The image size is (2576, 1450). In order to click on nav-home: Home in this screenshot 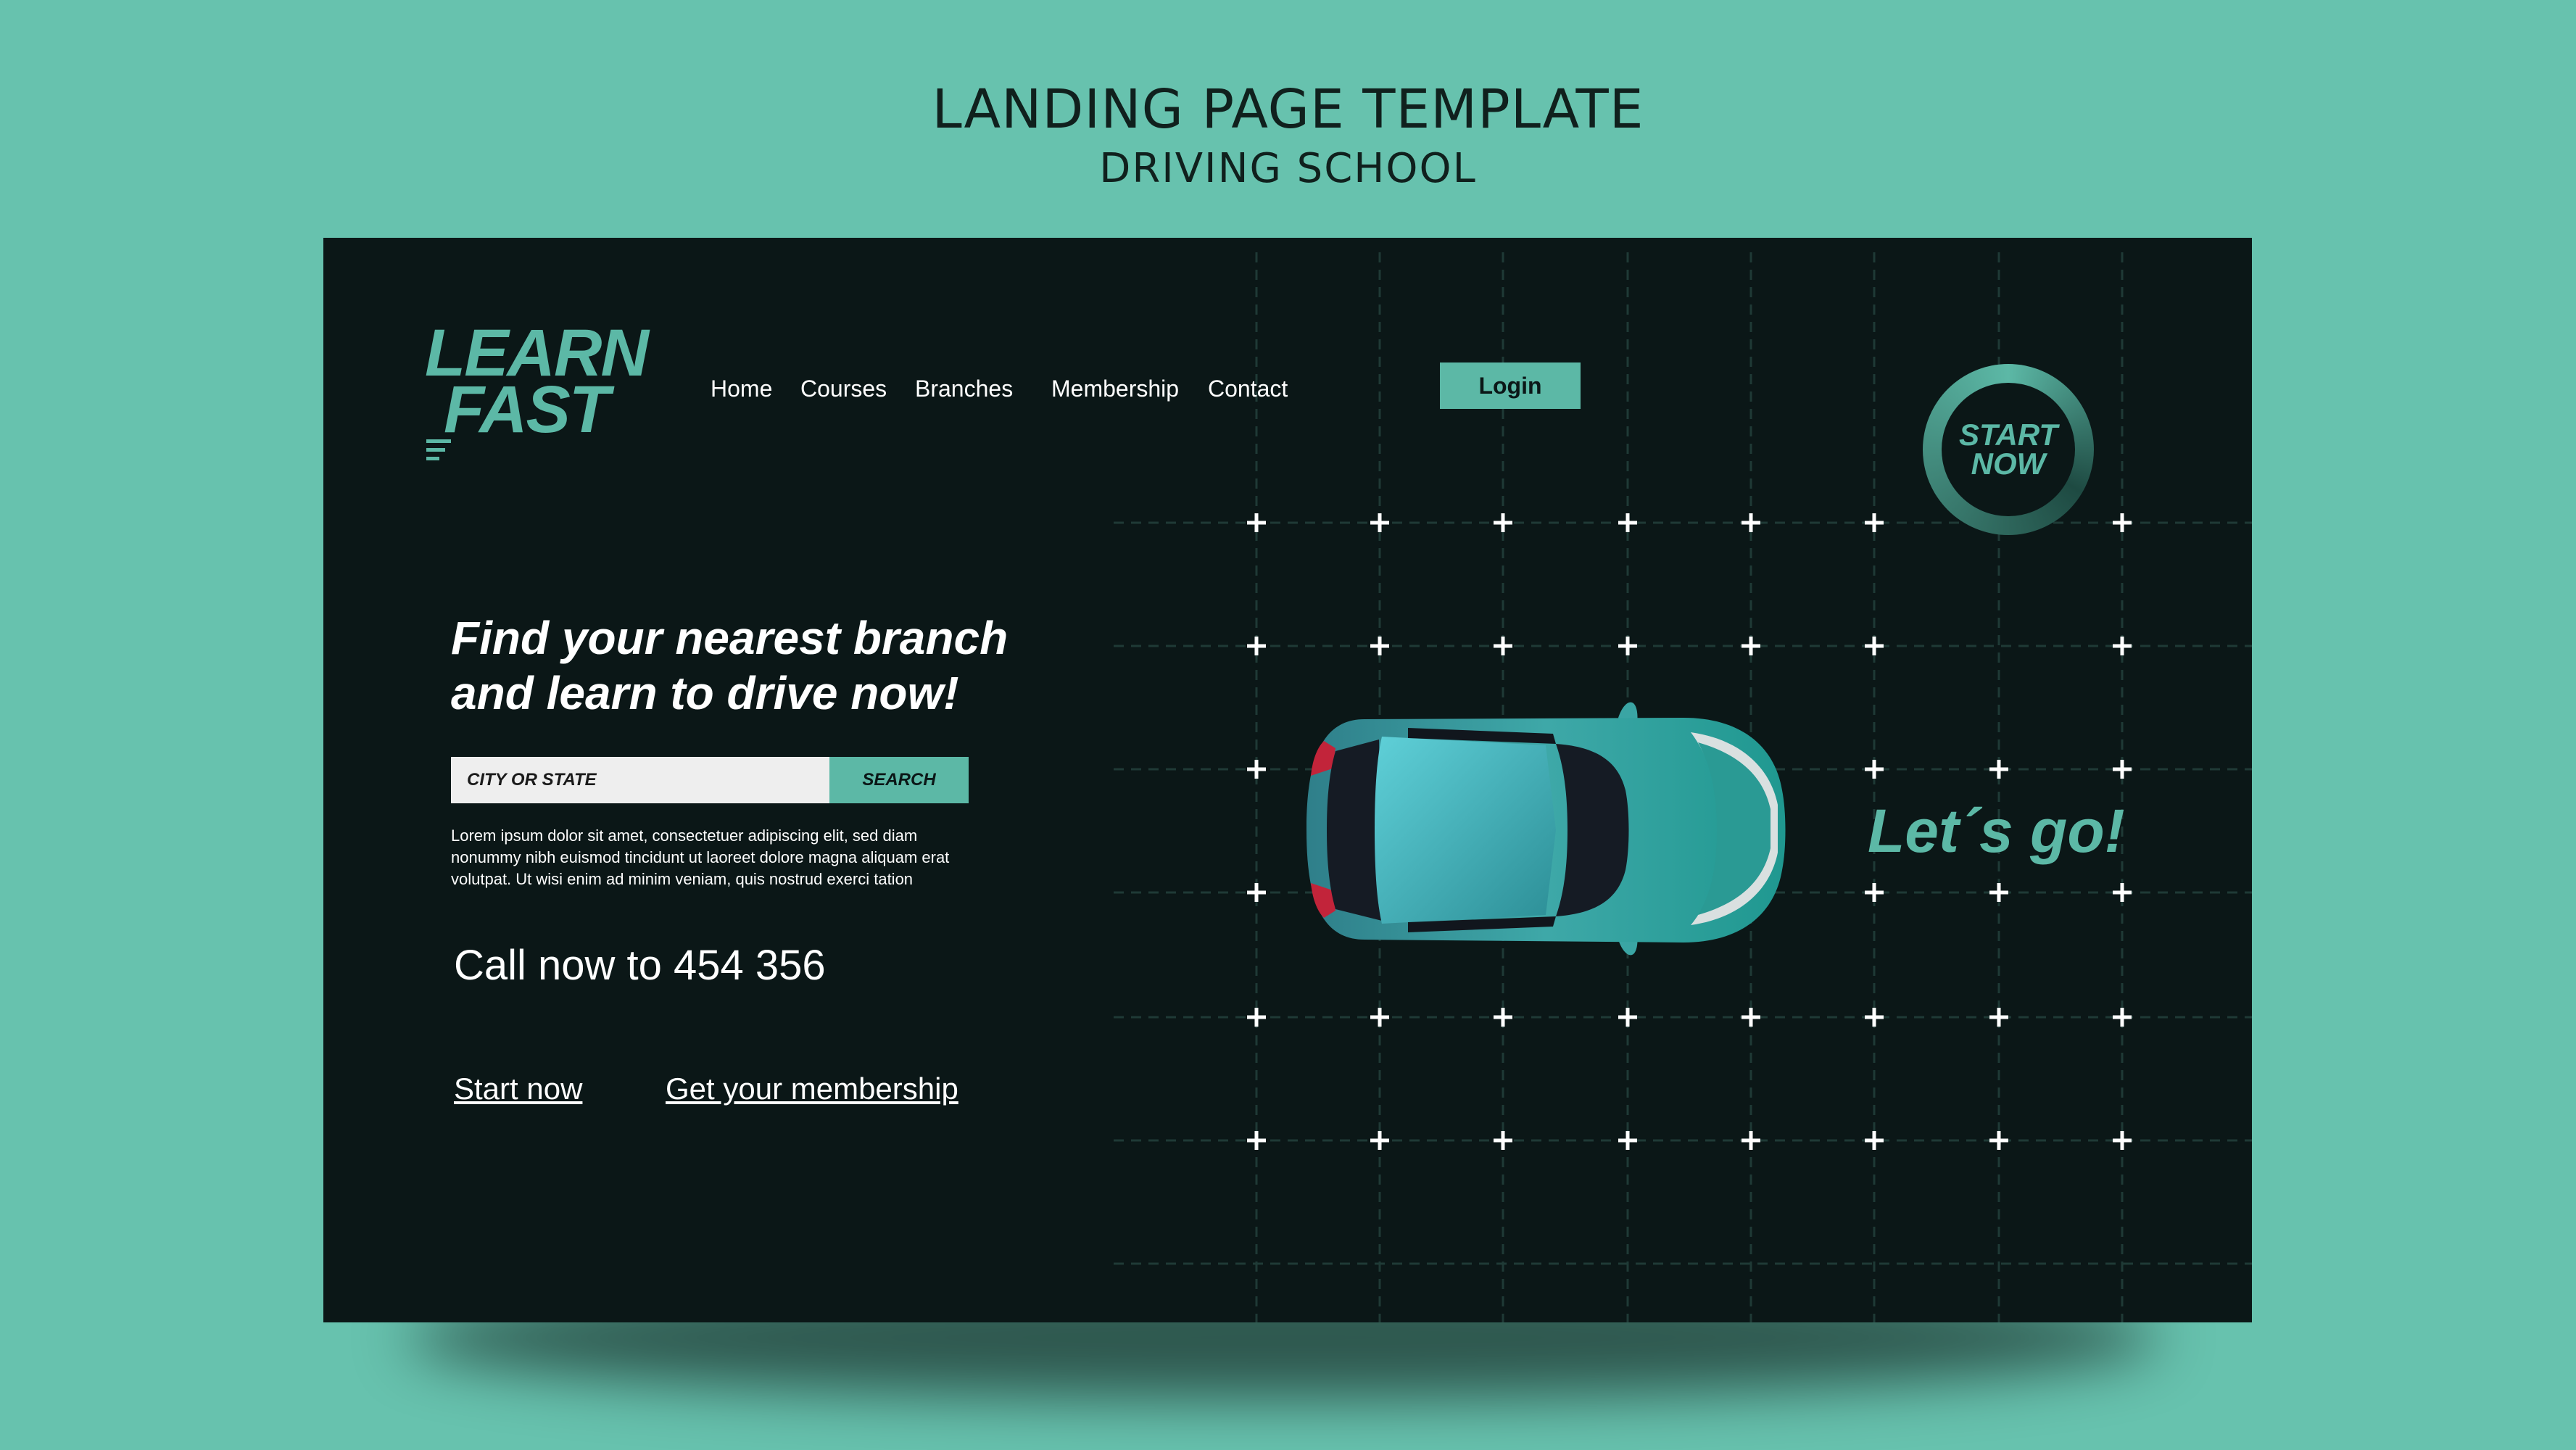, I will do `click(742, 389)`.